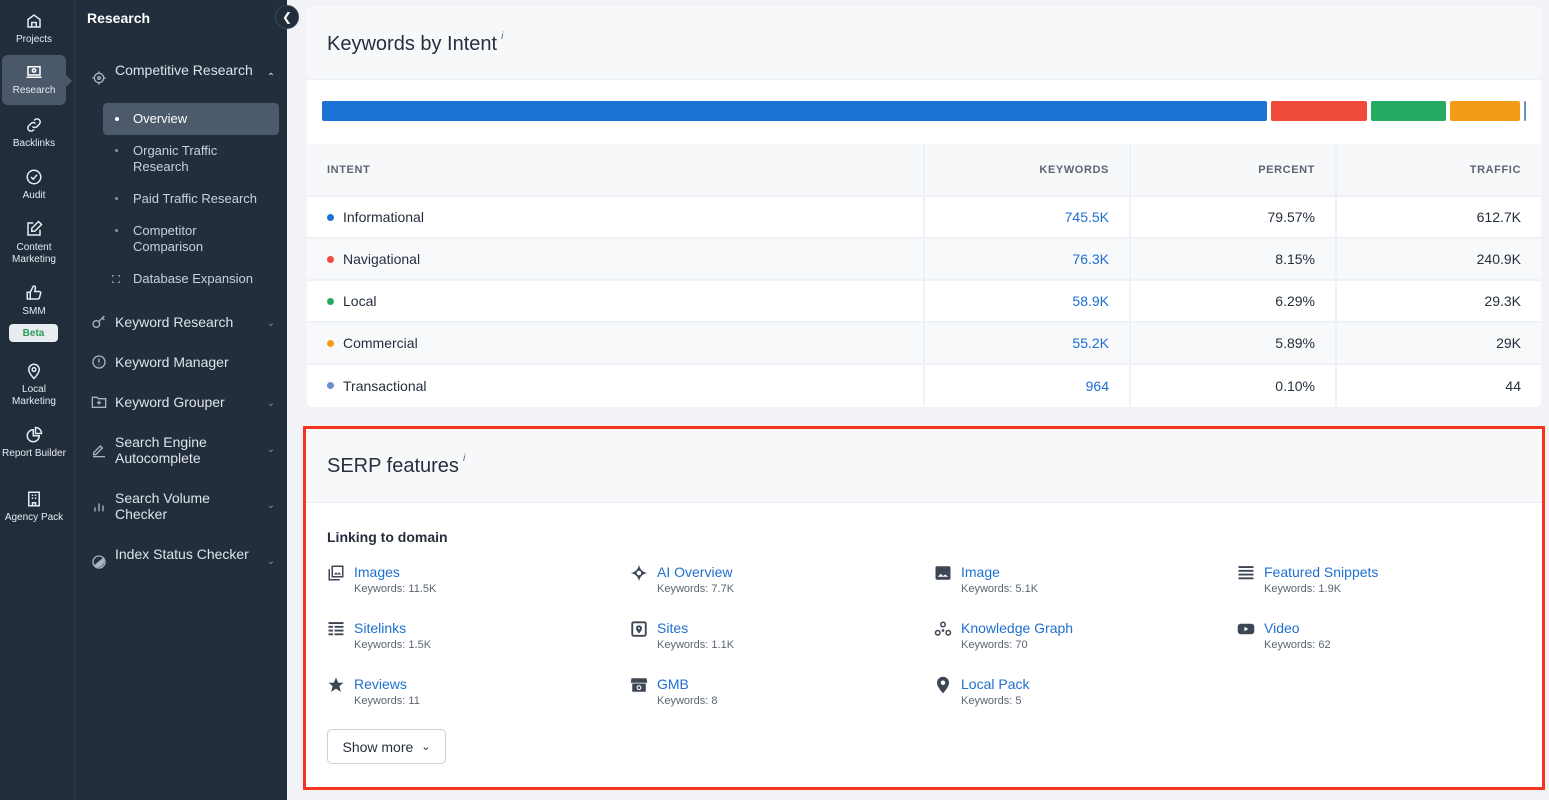 This screenshot has height=800, width=1549. What do you see at coordinates (34, 510) in the screenshot?
I see `rail-item-agency-pack: Agency Pack` at bounding box center [34, 510].